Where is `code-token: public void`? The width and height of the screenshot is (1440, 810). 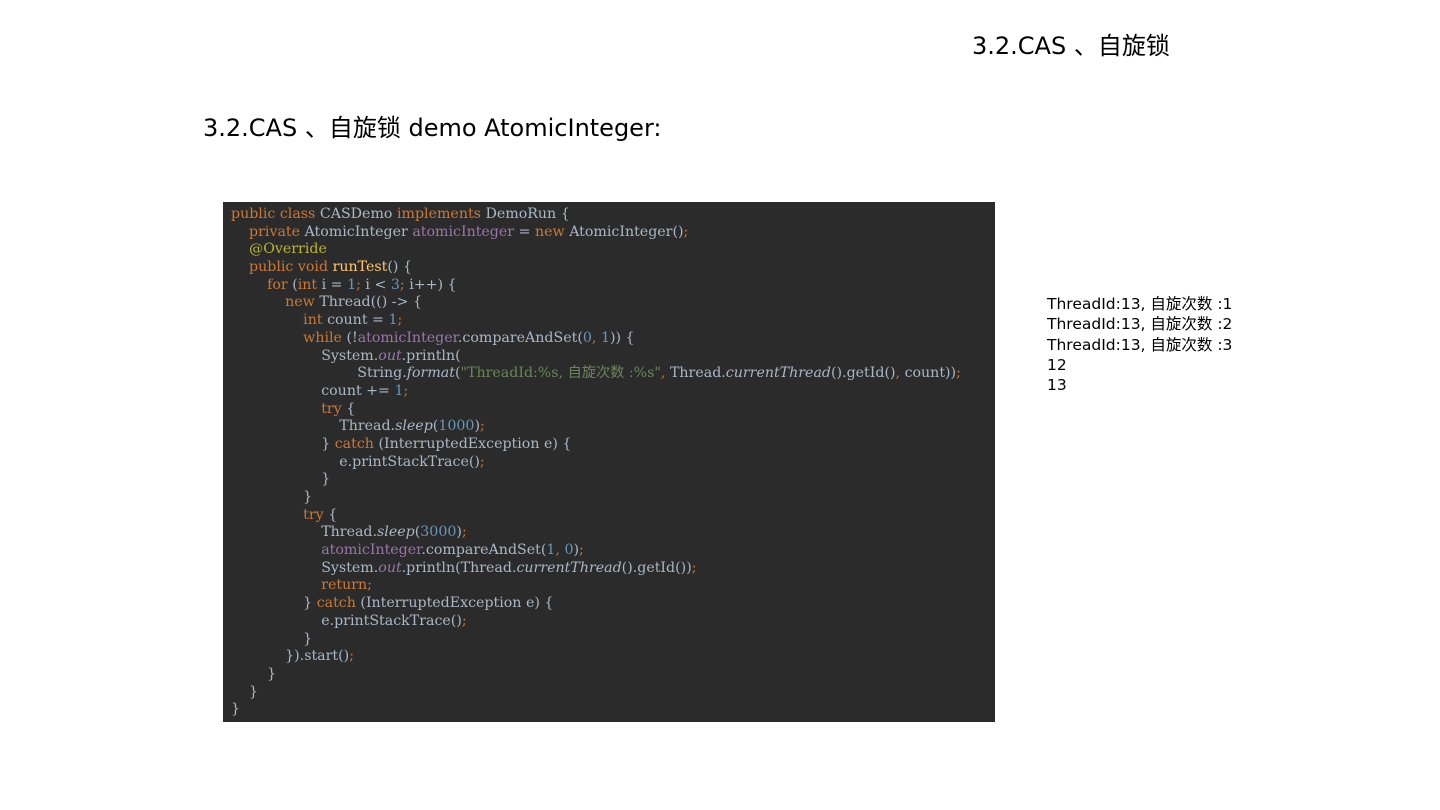
code-token: public void is located at coordinates (291, 267).